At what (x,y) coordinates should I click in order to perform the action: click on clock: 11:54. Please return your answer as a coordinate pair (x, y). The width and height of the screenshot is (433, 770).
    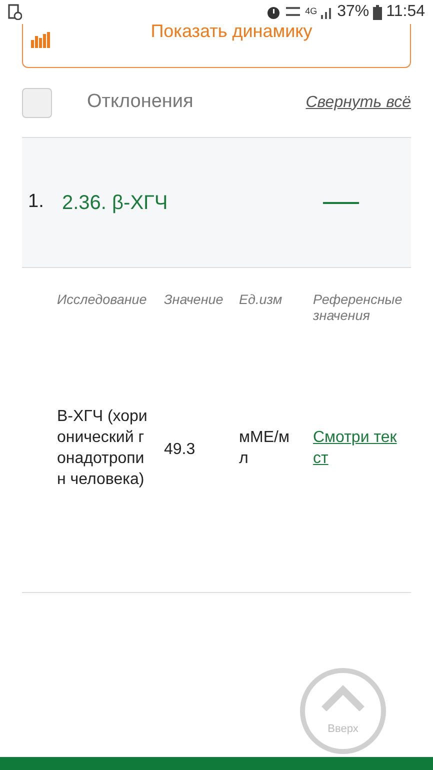
    Looking at the image, I should click on (405, 12).